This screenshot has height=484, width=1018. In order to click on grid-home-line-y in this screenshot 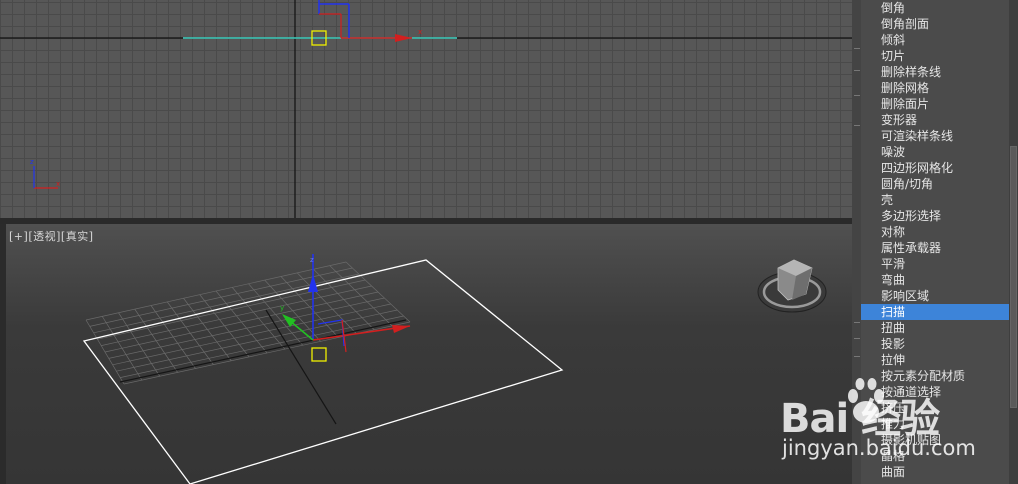, I will do `click(301, 367)`.